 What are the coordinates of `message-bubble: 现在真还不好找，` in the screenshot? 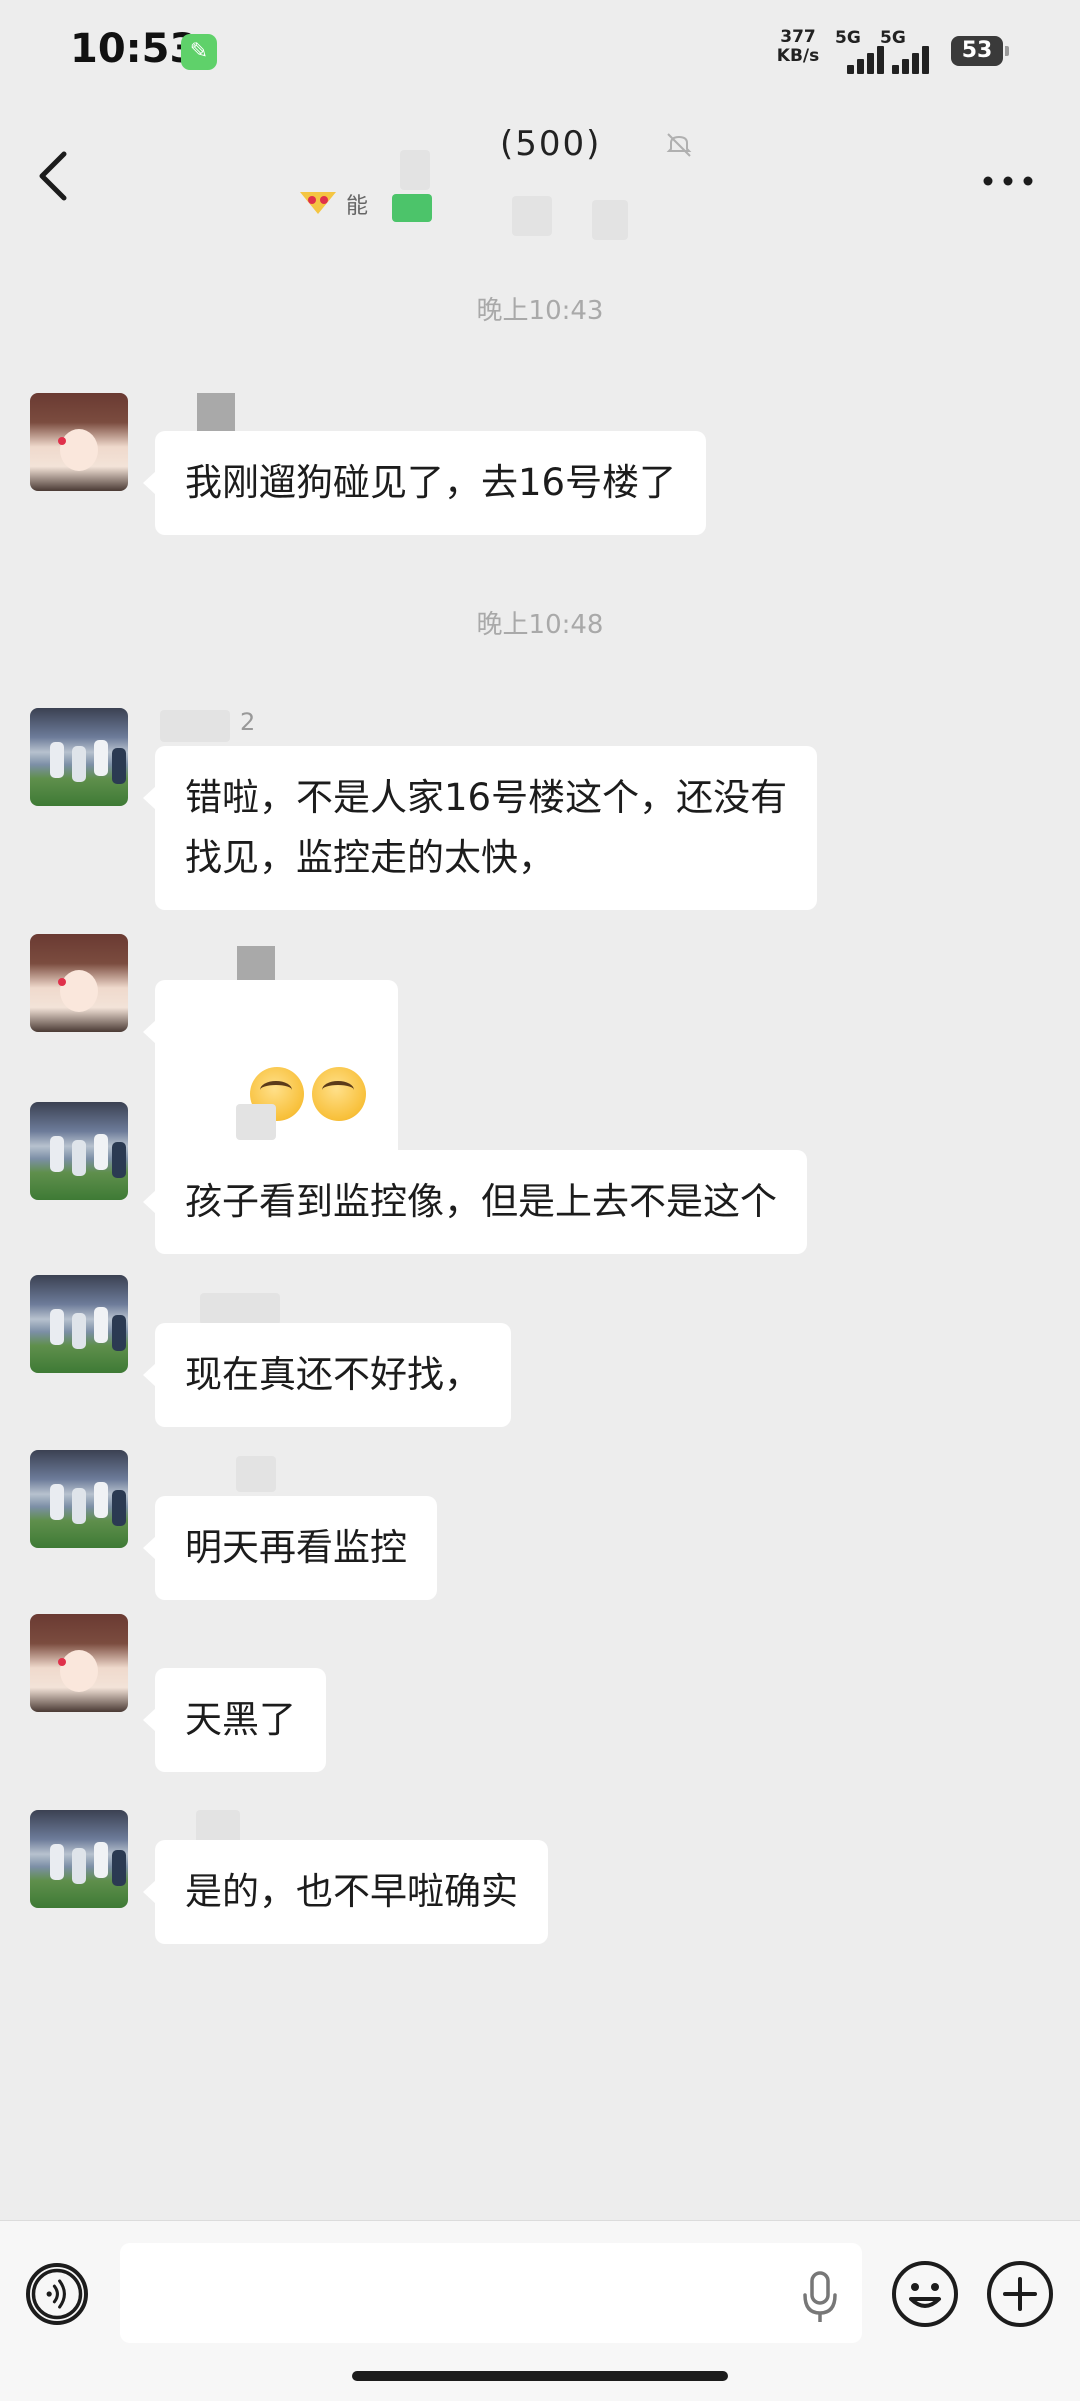 It's located at (327, 1375).